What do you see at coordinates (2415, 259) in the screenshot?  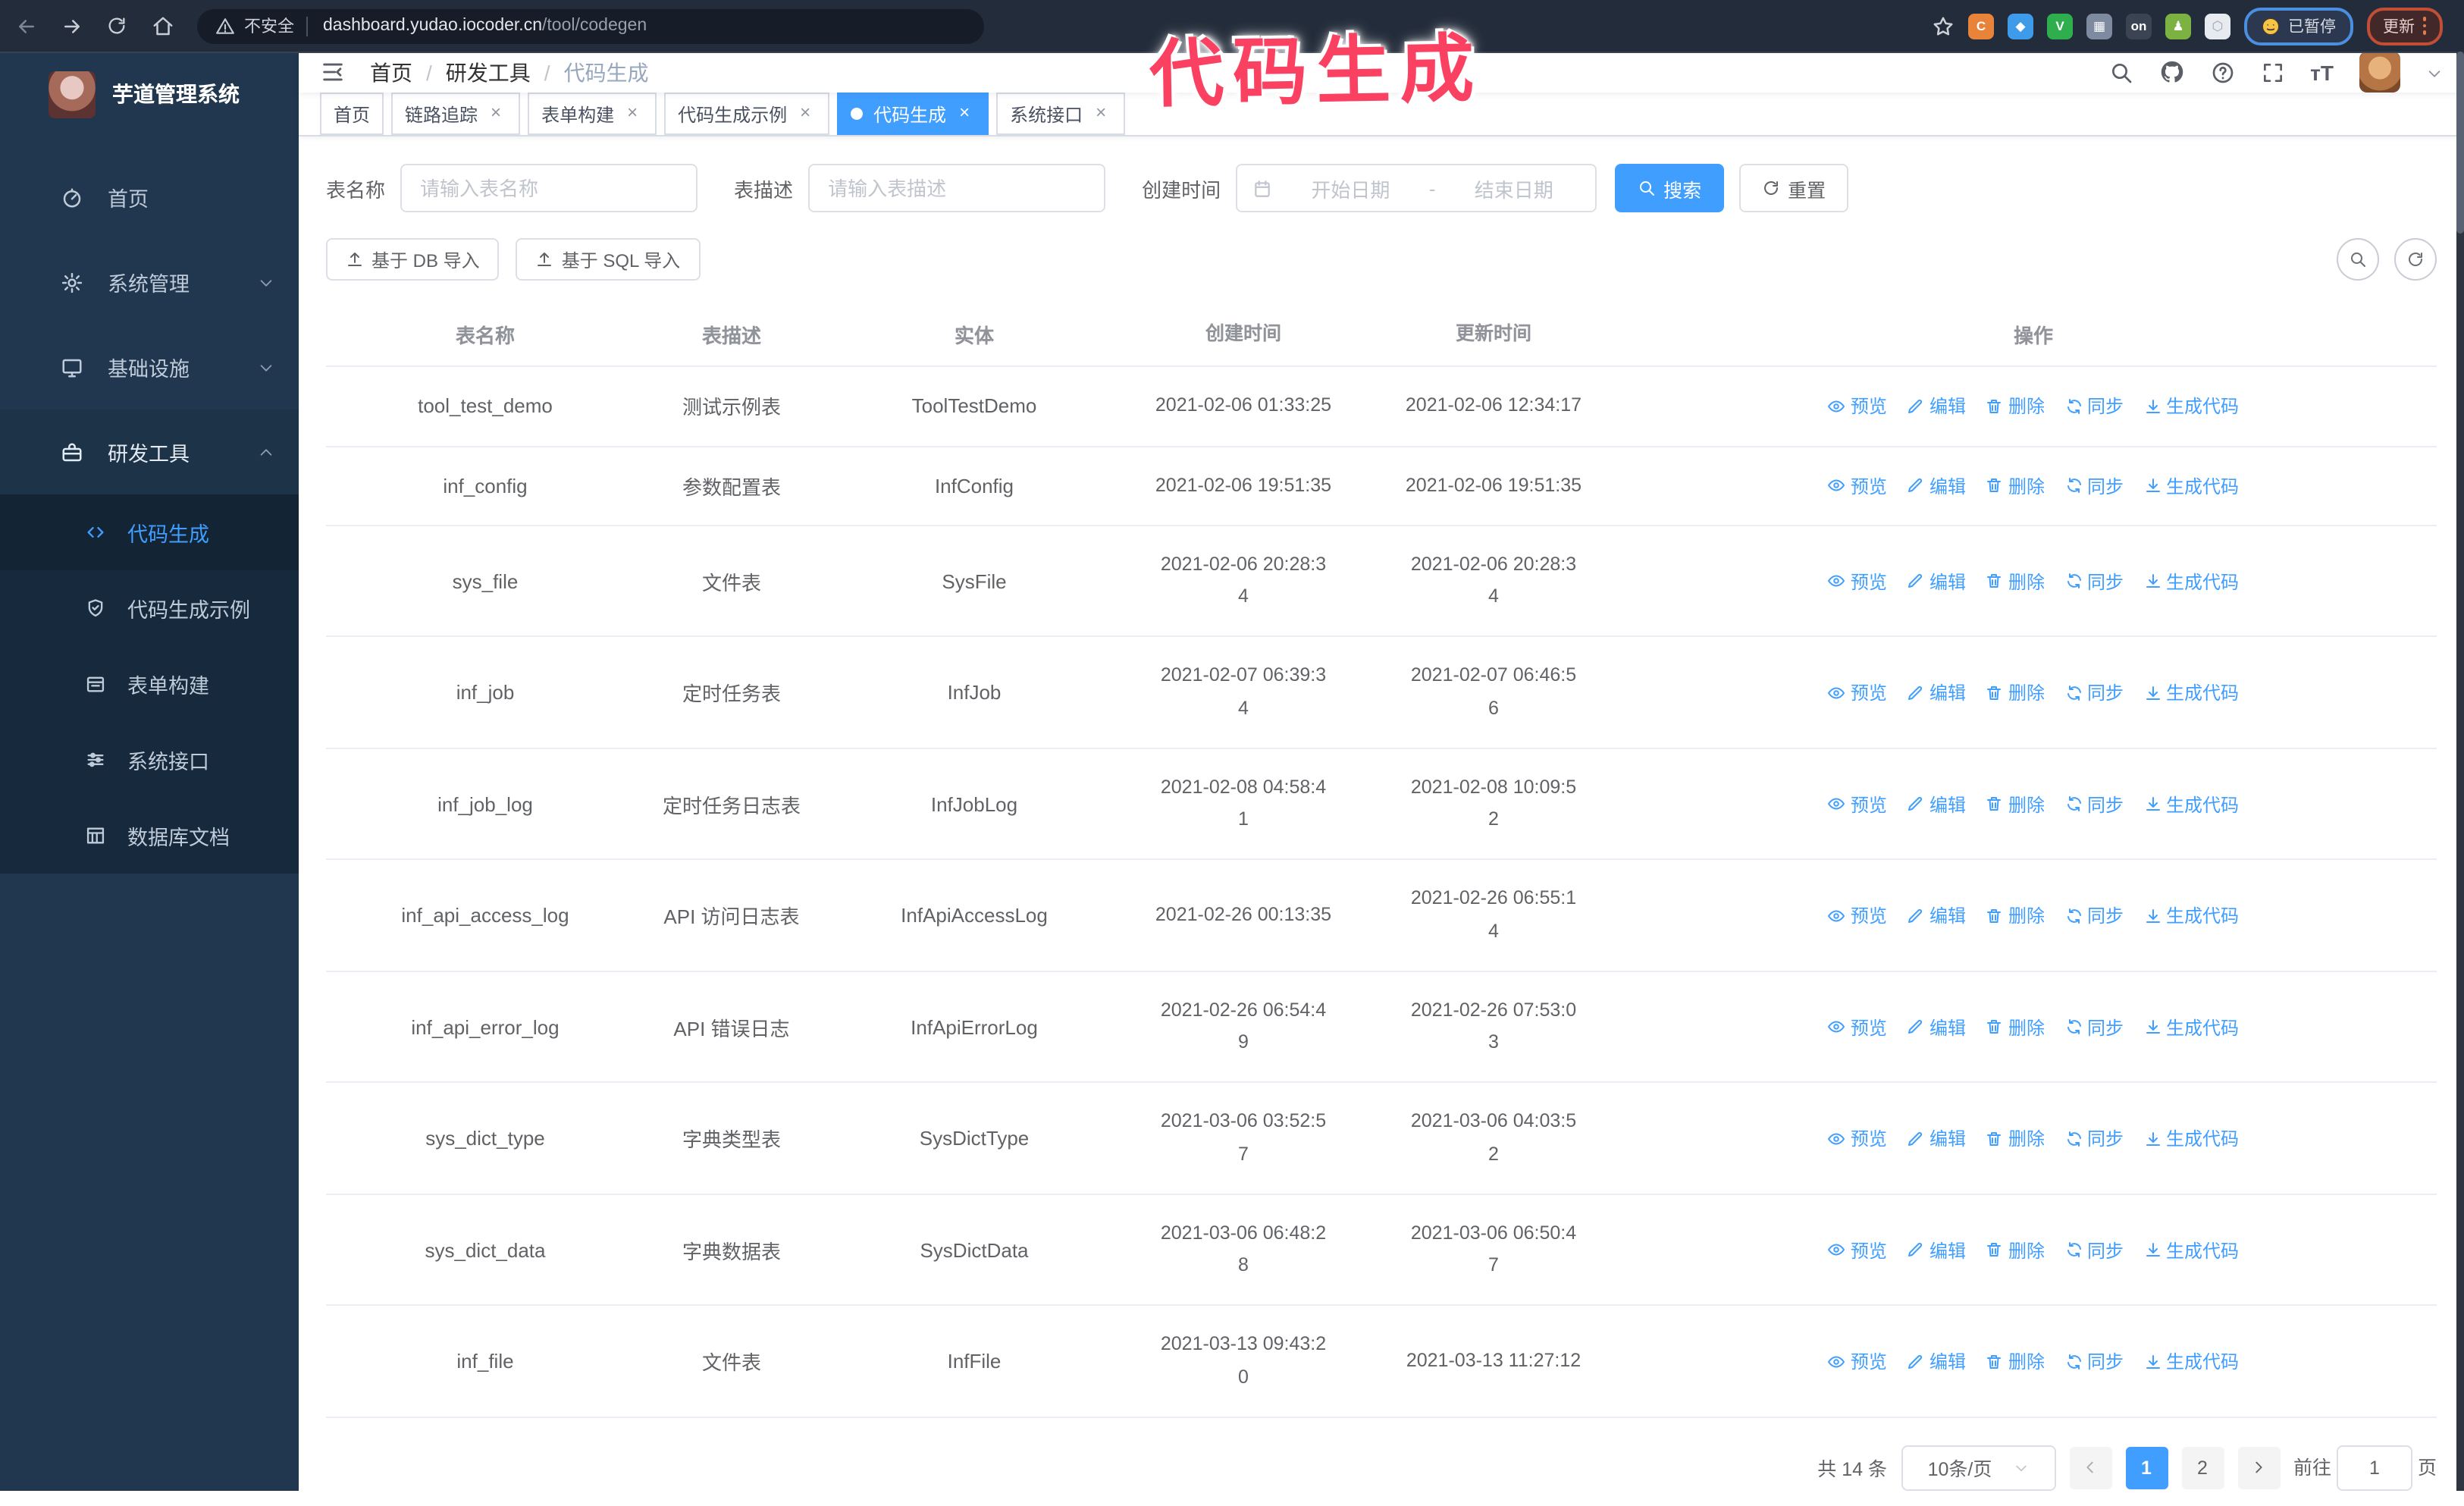 I see `refresh-table-button` at bounding box center [2415, 259].